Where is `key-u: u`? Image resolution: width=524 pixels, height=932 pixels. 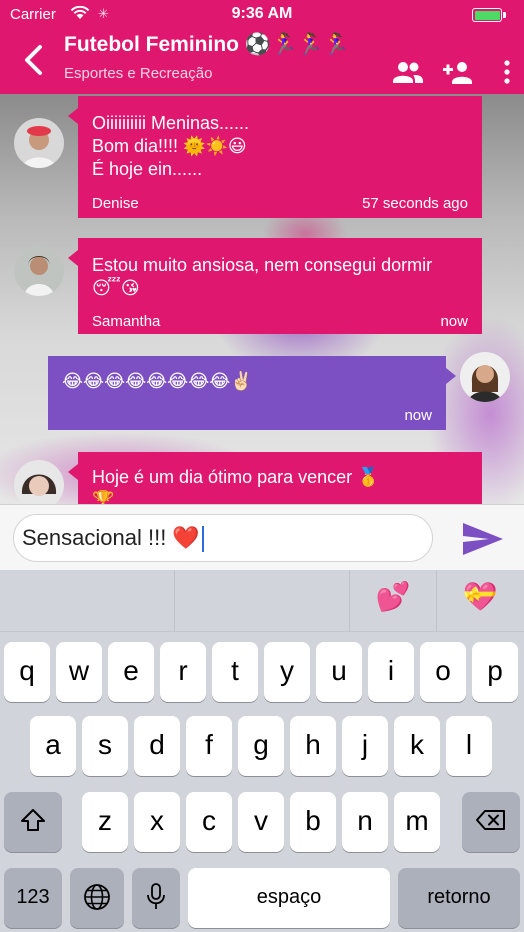 key-u: u is located at coordinates (339, 672).